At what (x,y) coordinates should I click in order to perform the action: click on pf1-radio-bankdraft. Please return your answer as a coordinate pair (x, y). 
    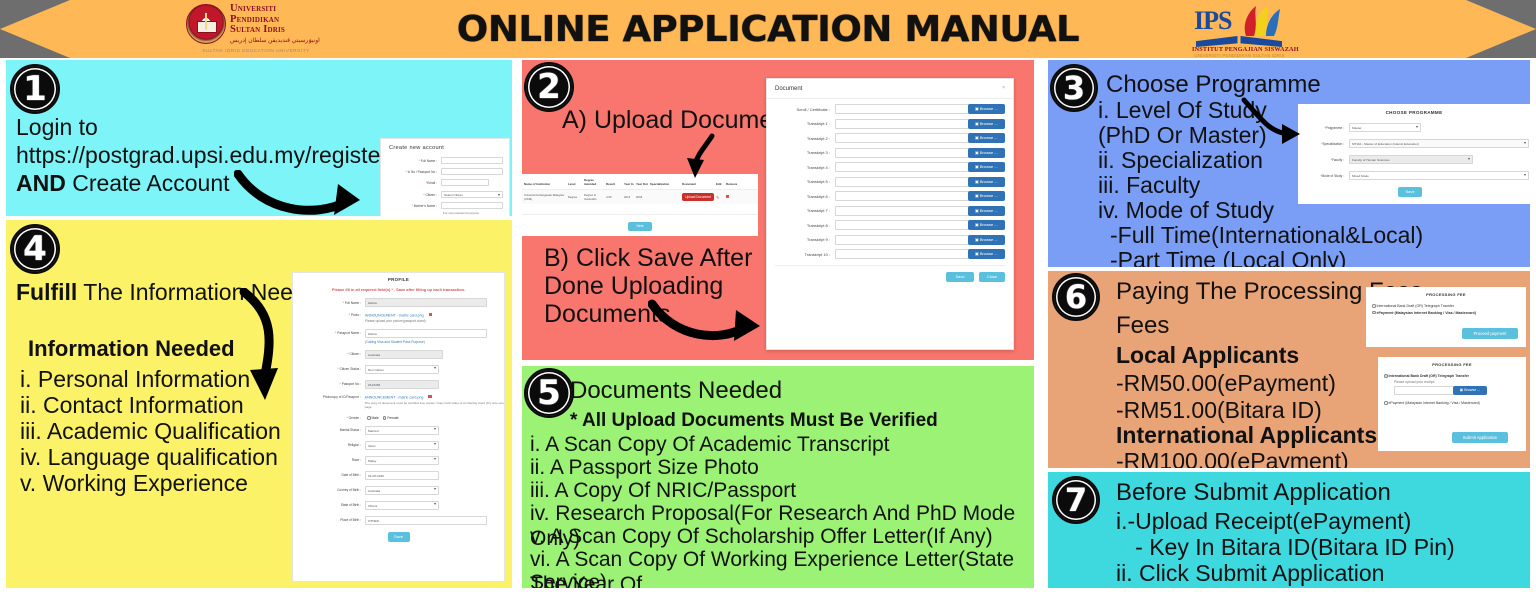
    Looking at the image, I should click on (1374, 306).